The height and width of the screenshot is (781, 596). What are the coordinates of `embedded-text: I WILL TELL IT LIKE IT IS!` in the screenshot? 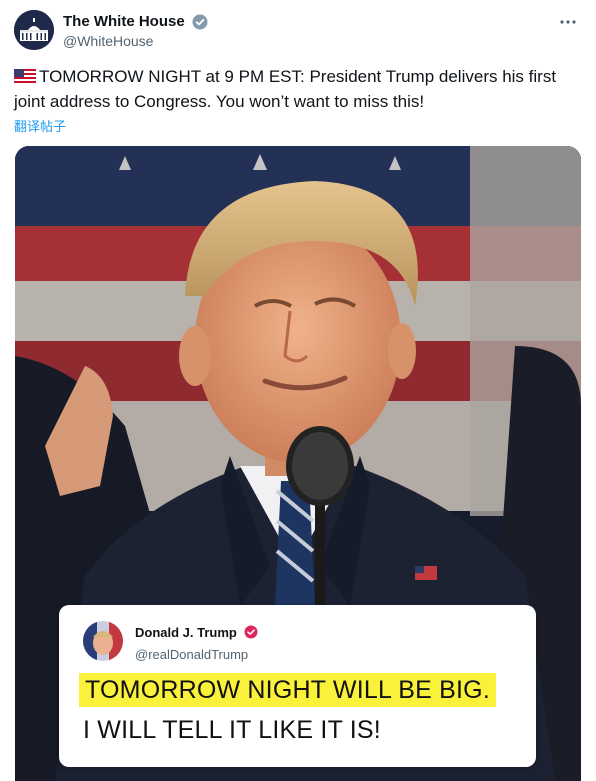 It's located at (232, 730).